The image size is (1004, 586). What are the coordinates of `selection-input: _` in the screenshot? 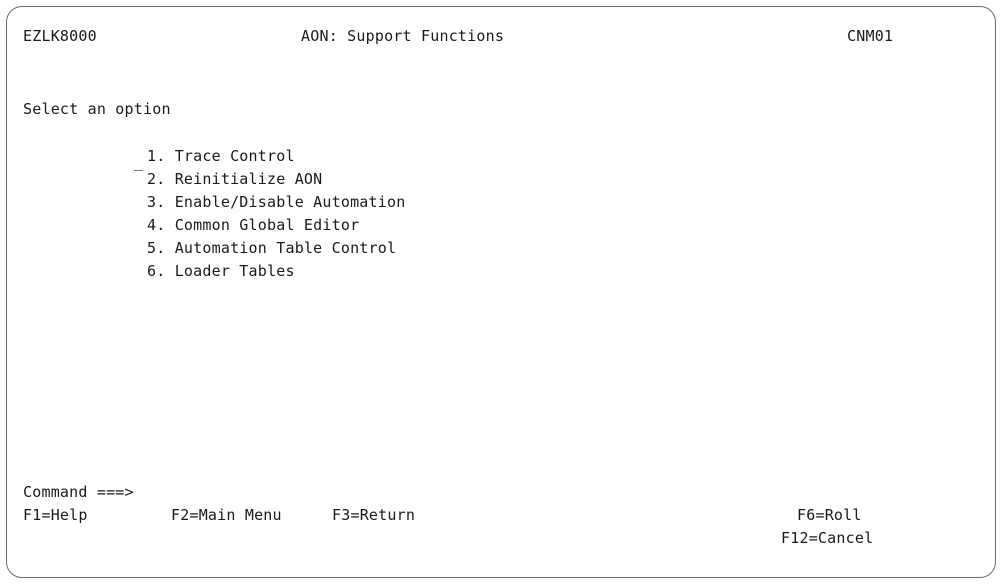 It's located at (138, 162).